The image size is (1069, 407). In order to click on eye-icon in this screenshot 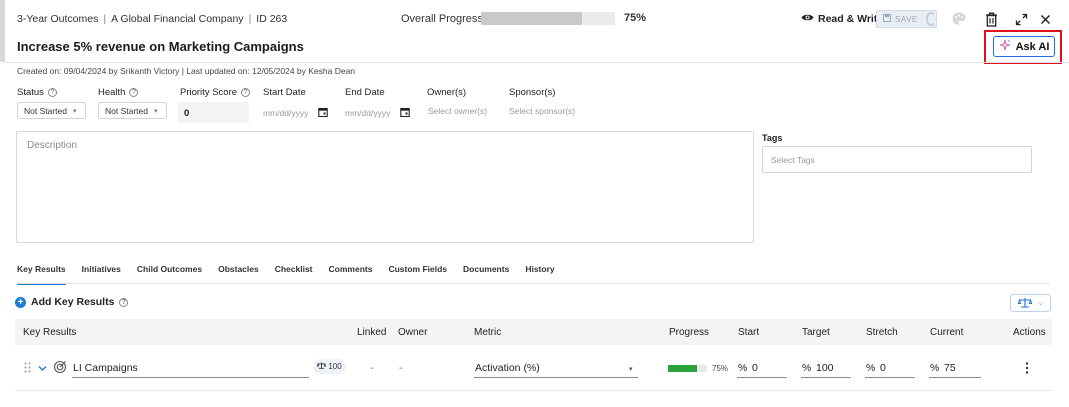, I will do `click(807, 19)`.